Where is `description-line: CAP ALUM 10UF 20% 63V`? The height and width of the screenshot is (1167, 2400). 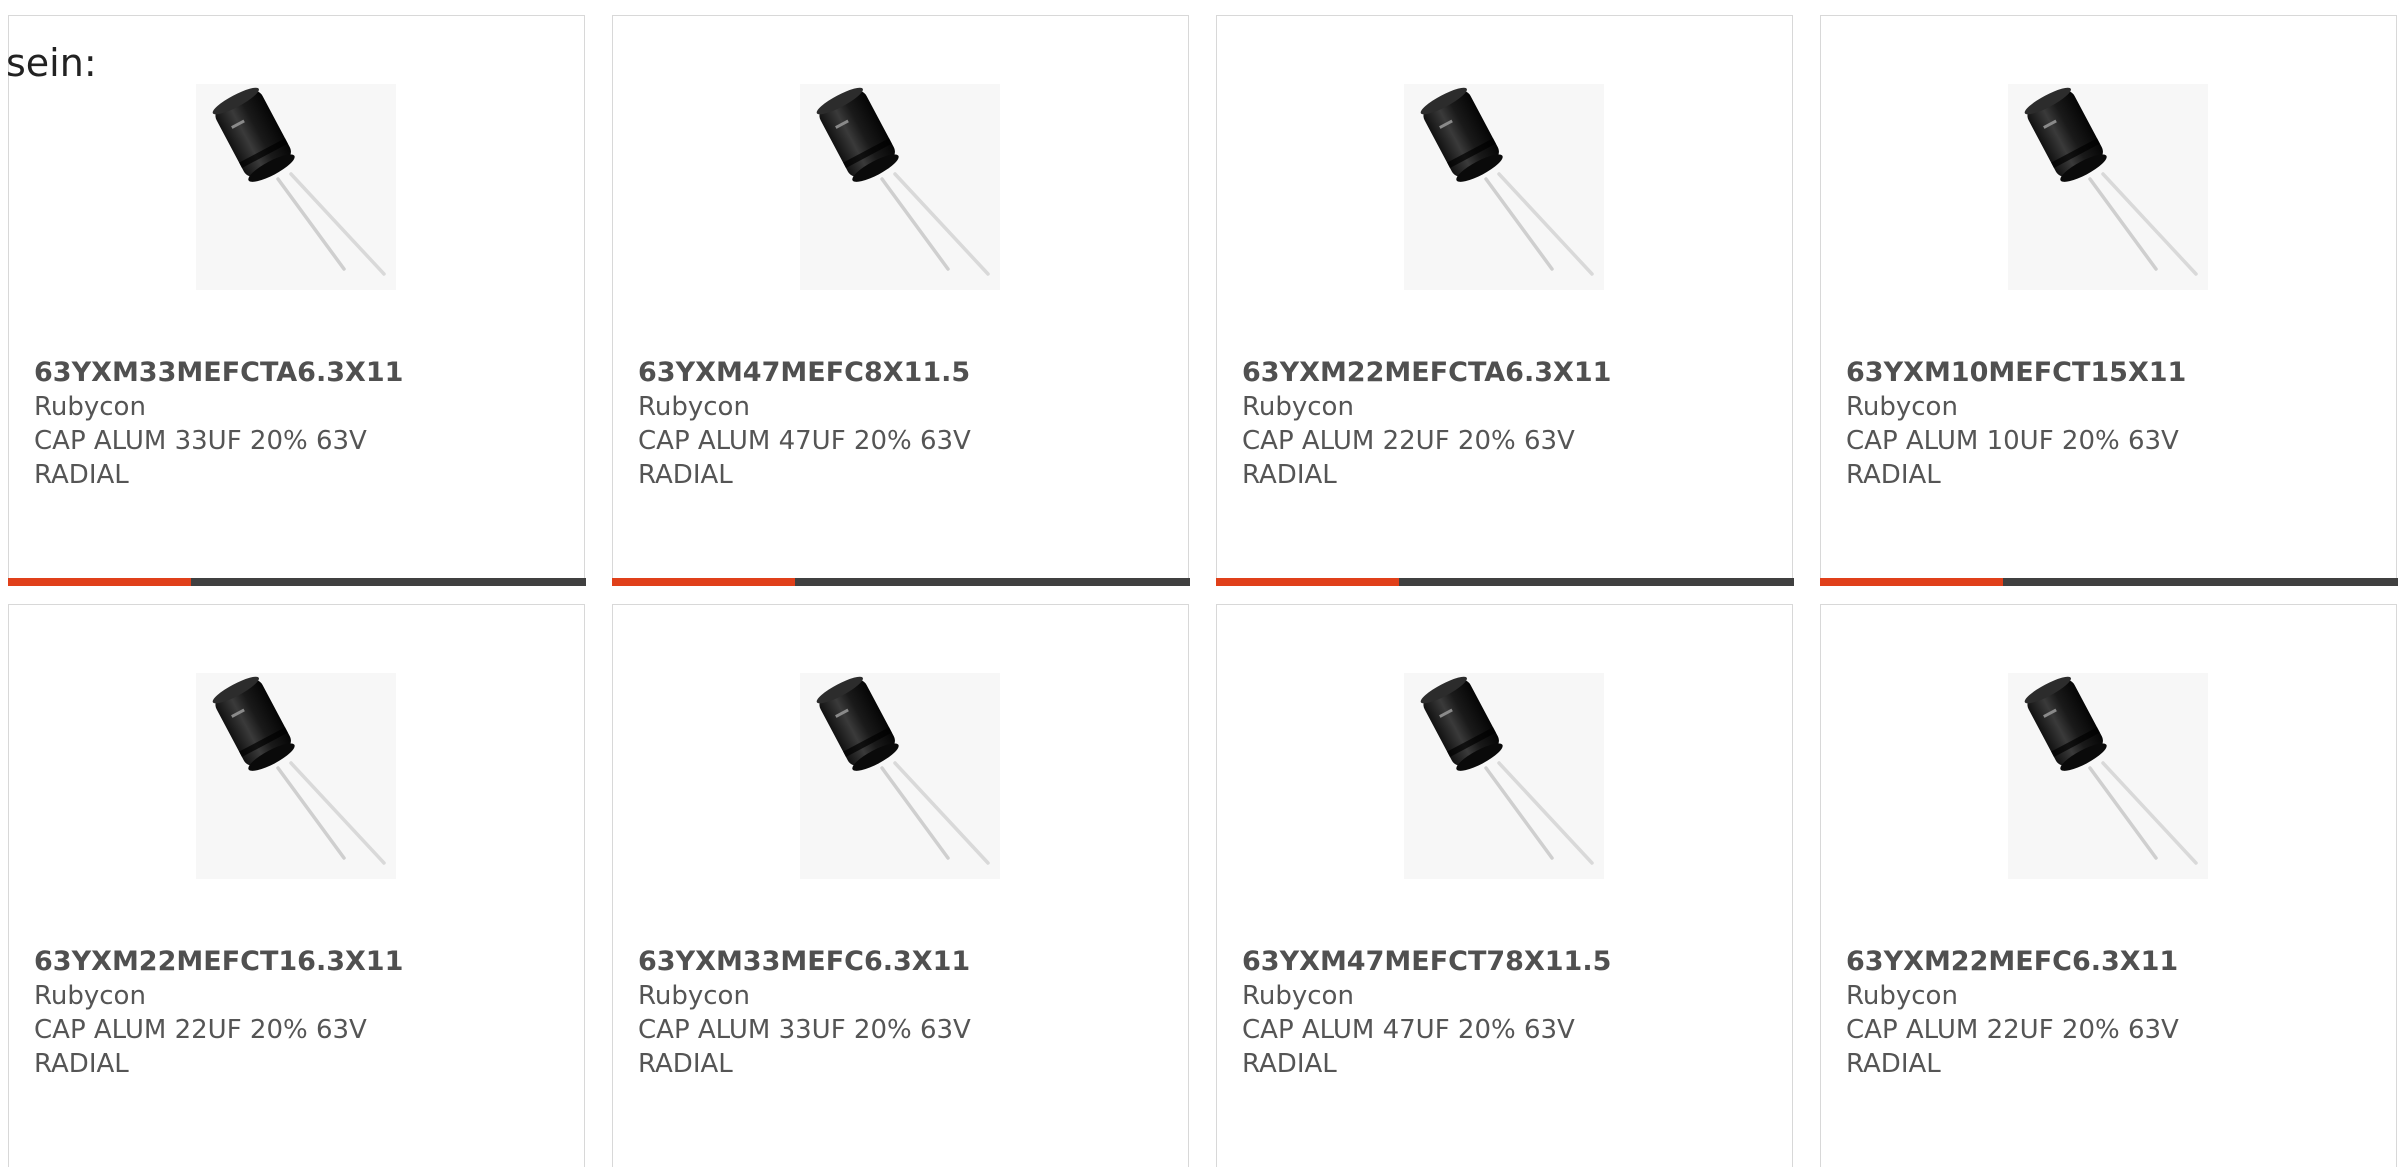 description-line: CAP ALUM 10UF 20% 63V is located at coordinates (2012, 441).